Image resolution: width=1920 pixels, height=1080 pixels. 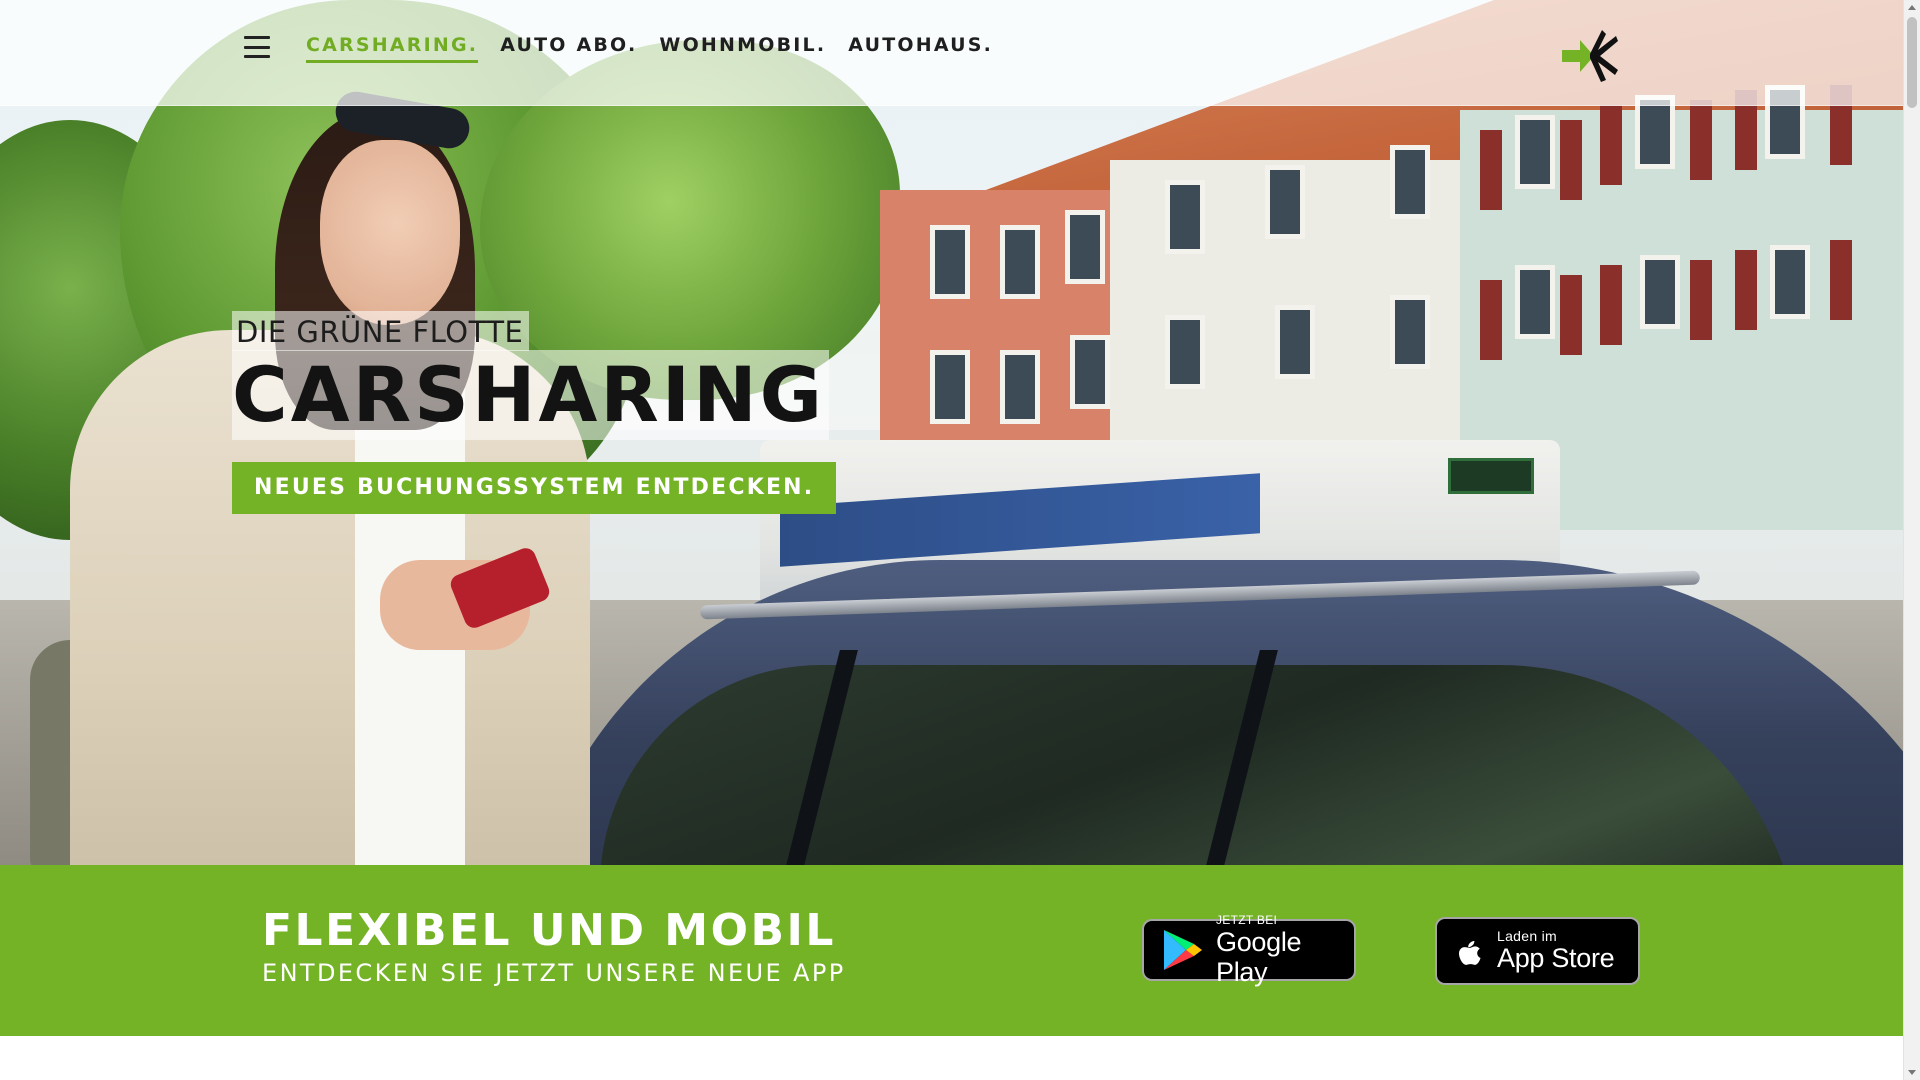 I want to click on apple-icon, so click(x=1470, y=953).